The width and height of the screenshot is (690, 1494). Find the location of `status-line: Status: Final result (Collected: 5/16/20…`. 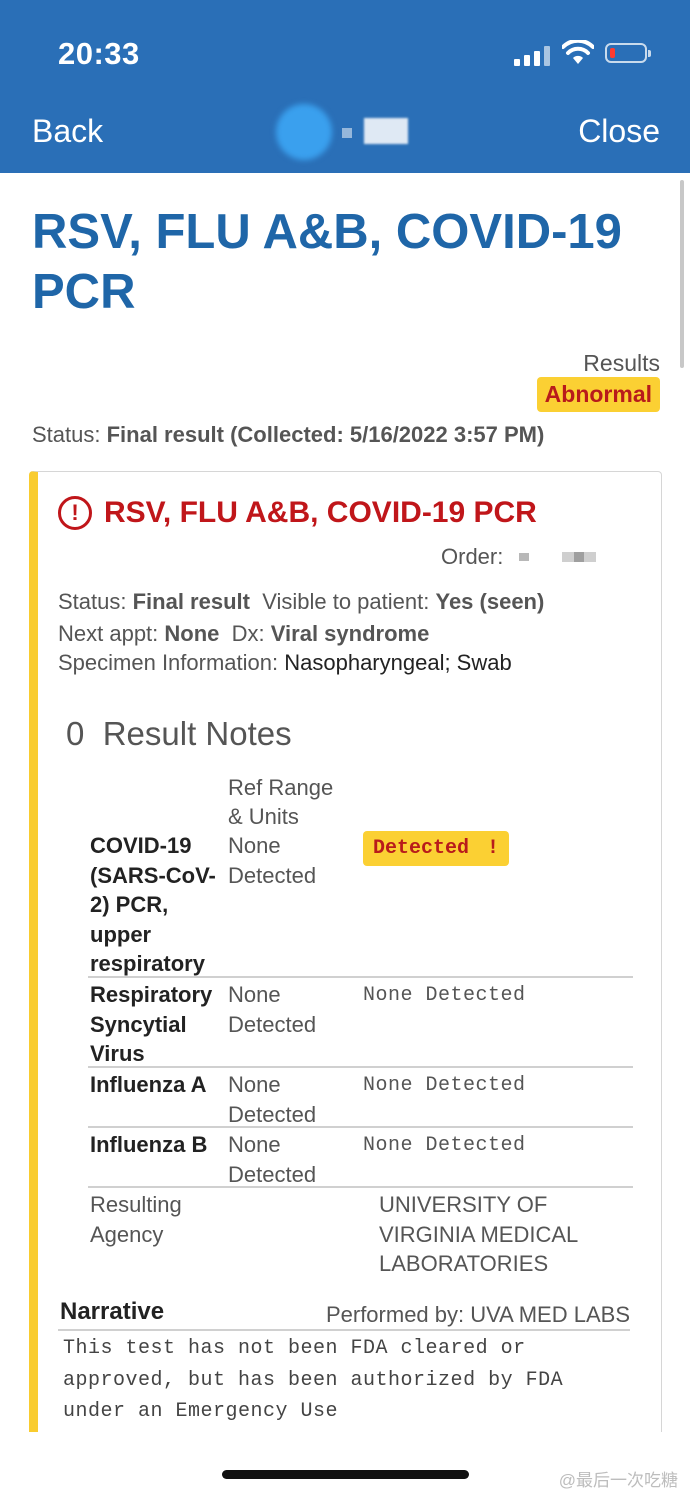

status-line: Status: Final result (Collected: 5/16/20… is located at coordinates (288, 435).